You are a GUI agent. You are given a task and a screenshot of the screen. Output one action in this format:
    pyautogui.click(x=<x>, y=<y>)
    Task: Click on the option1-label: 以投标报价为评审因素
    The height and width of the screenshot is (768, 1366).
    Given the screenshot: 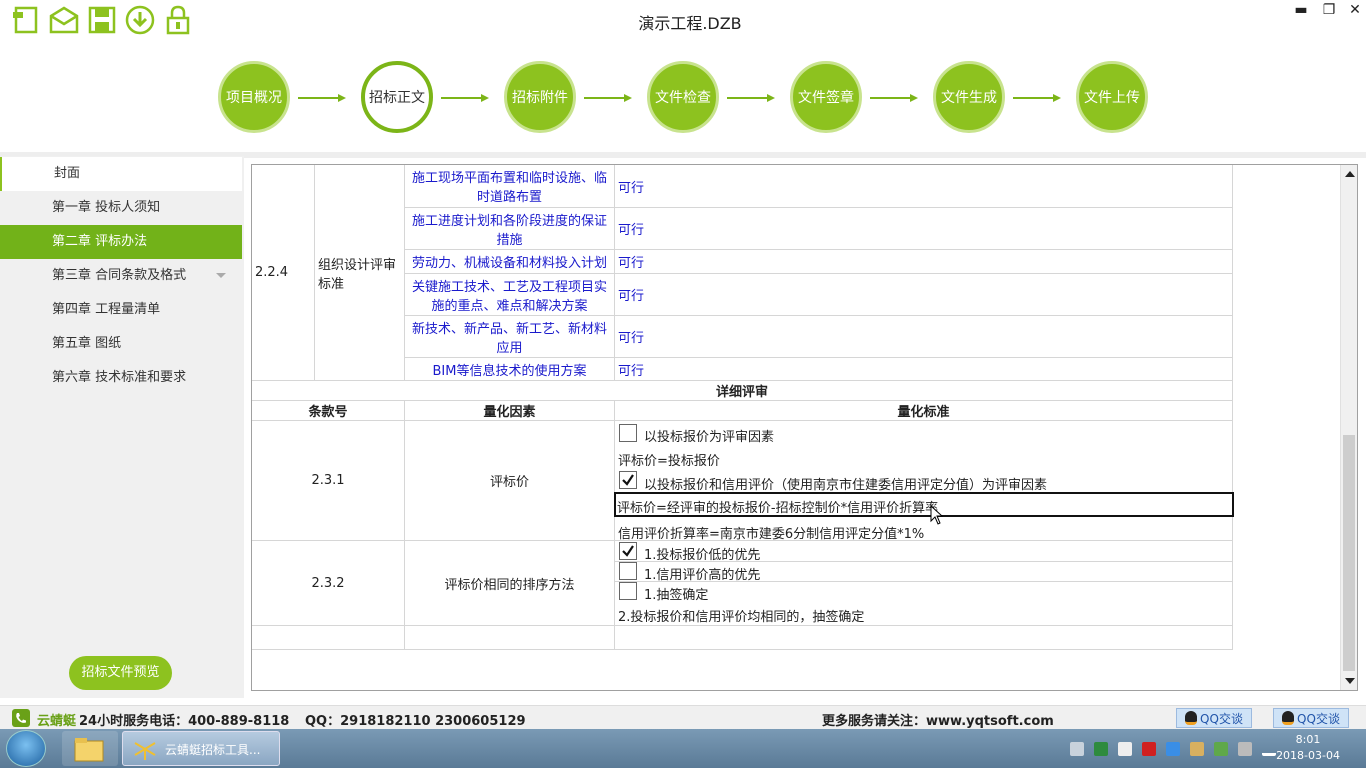 What is the action you would take?
    pyautogui.click(x=709, y=437)
    